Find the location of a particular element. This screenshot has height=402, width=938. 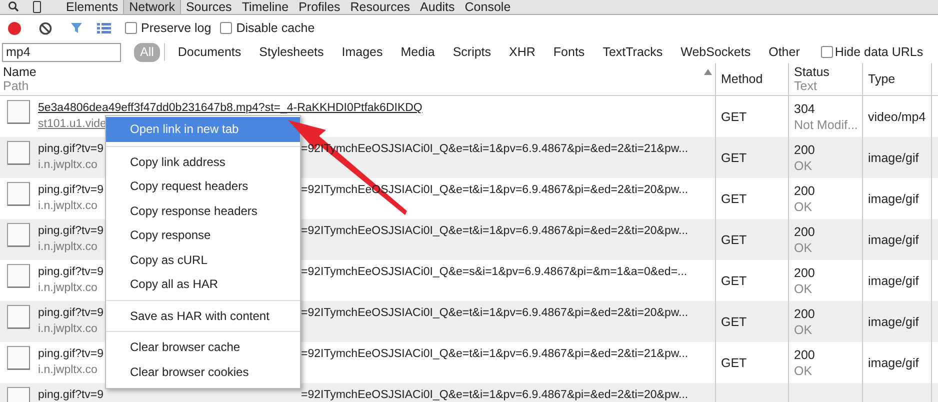

clear-icon is located at coordinates (45, 28).